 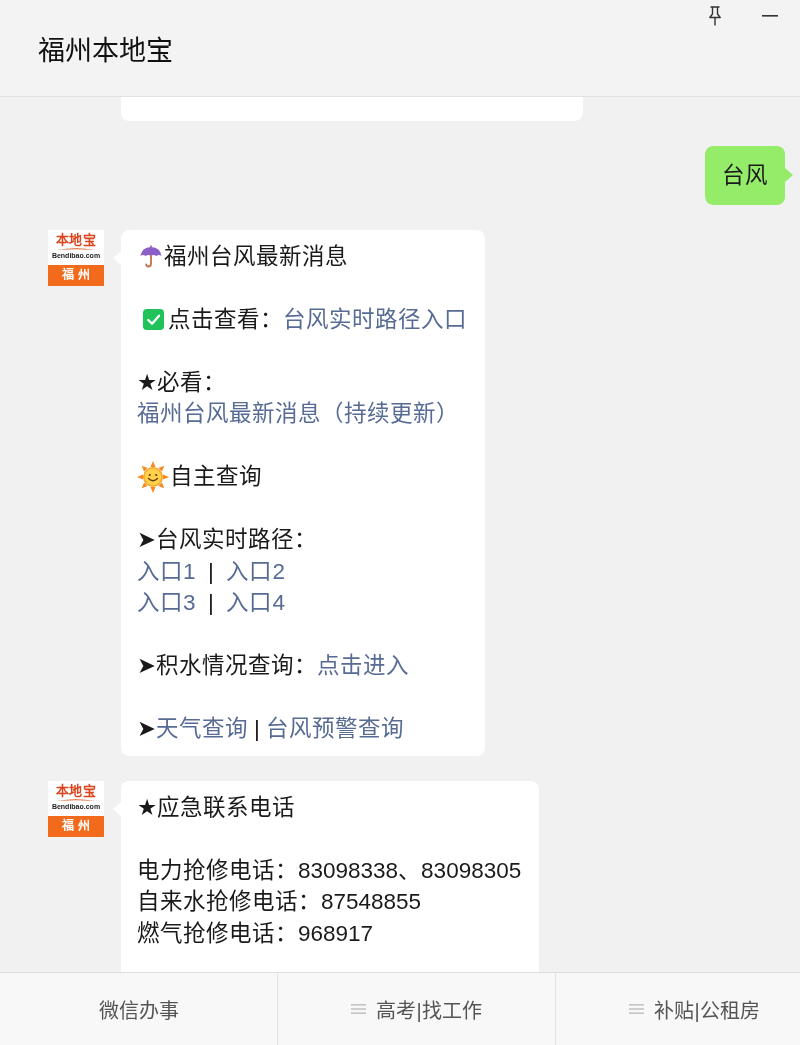 I want to click on message-text: 自主查询, so click(x=216, y=477).